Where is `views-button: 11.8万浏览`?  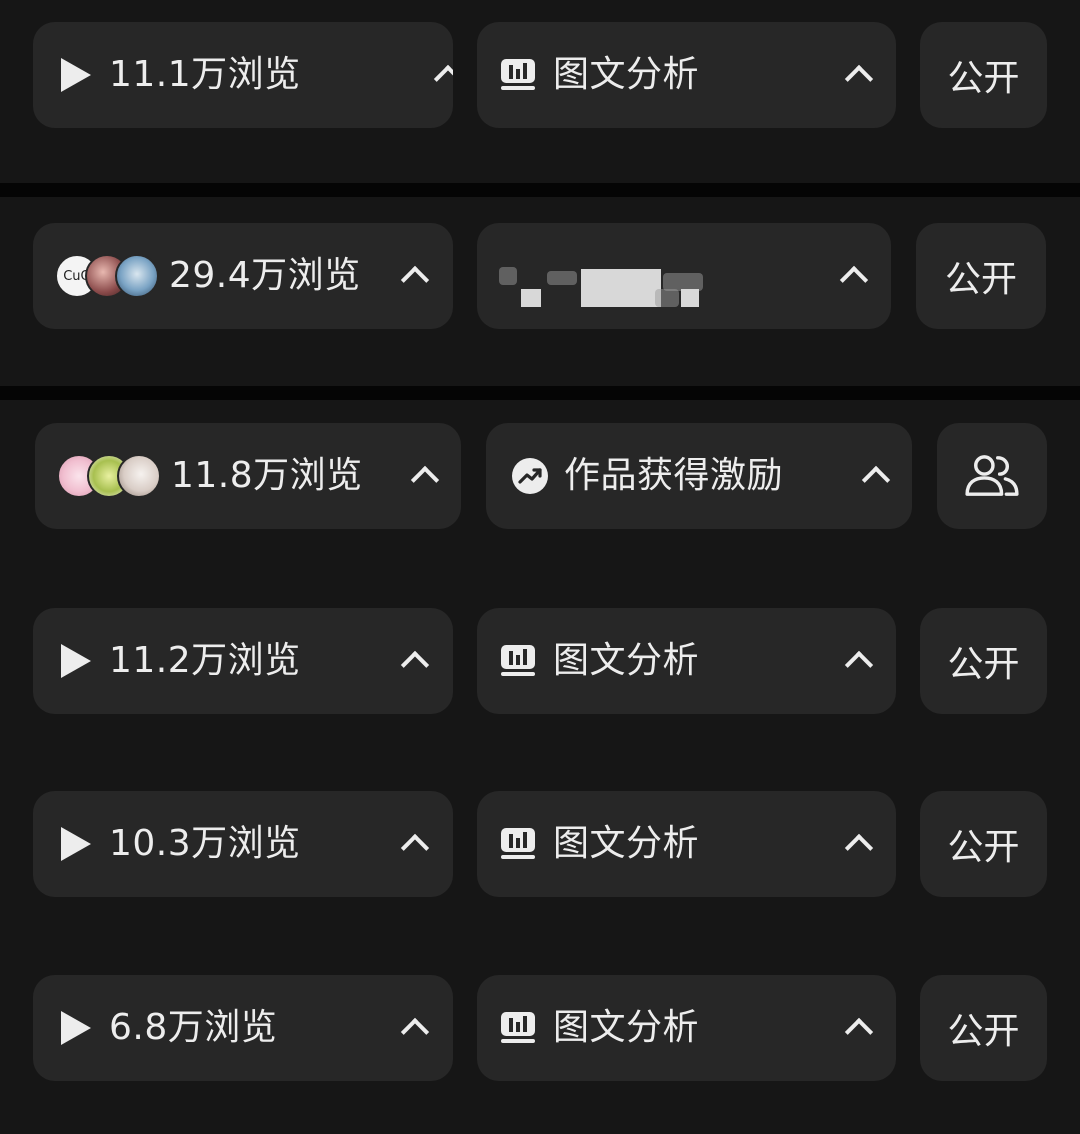 views-button: 11.8万浏览 is located at coordinates (248, 476).